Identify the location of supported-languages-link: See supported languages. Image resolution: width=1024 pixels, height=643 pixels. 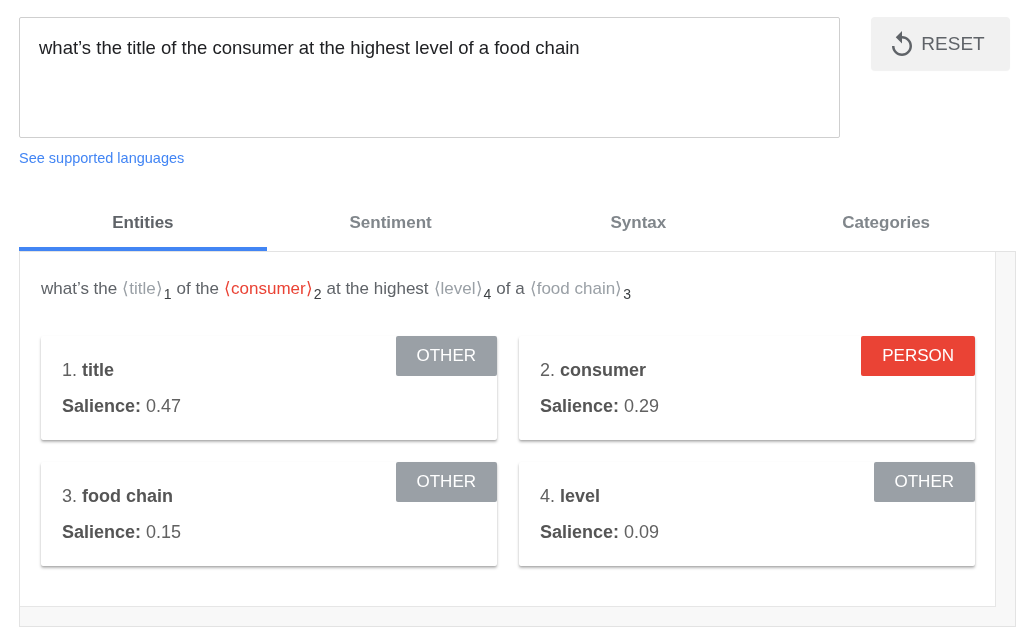
(102, 158).